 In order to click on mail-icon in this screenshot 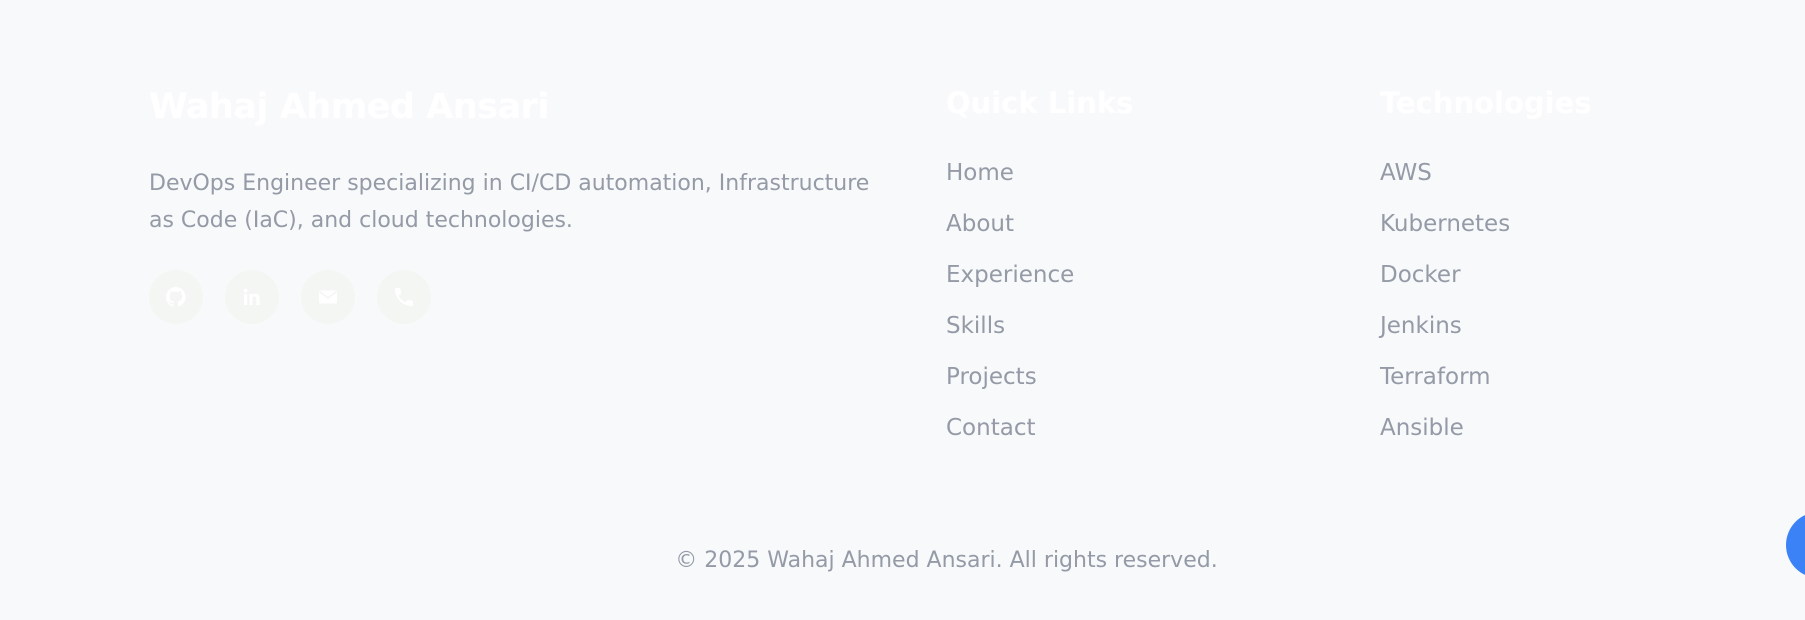, I will do `click(328, 297)`.